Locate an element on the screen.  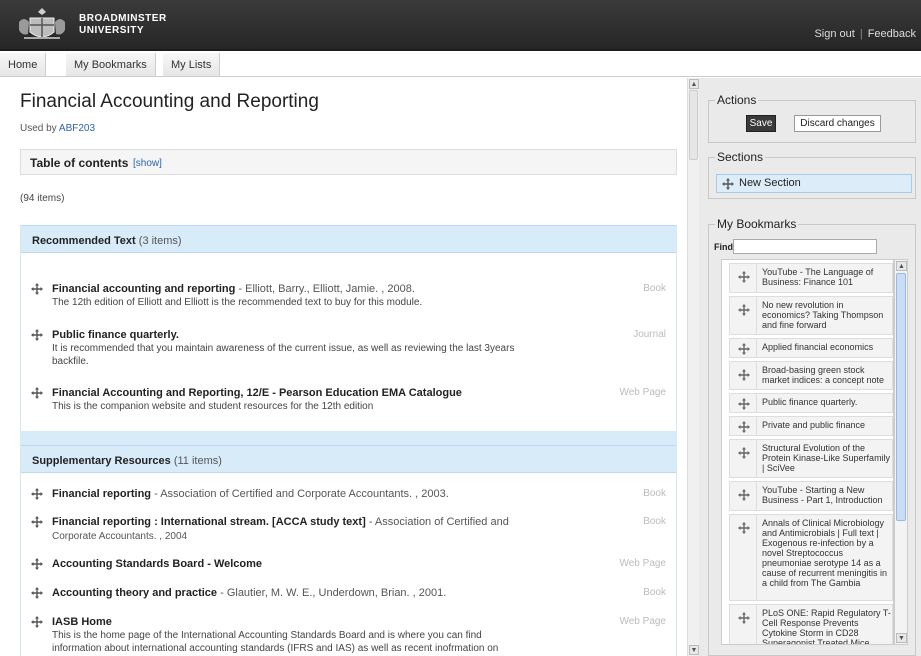
bookmark-item: Applied financial economics is located at coordinates (811, 348).